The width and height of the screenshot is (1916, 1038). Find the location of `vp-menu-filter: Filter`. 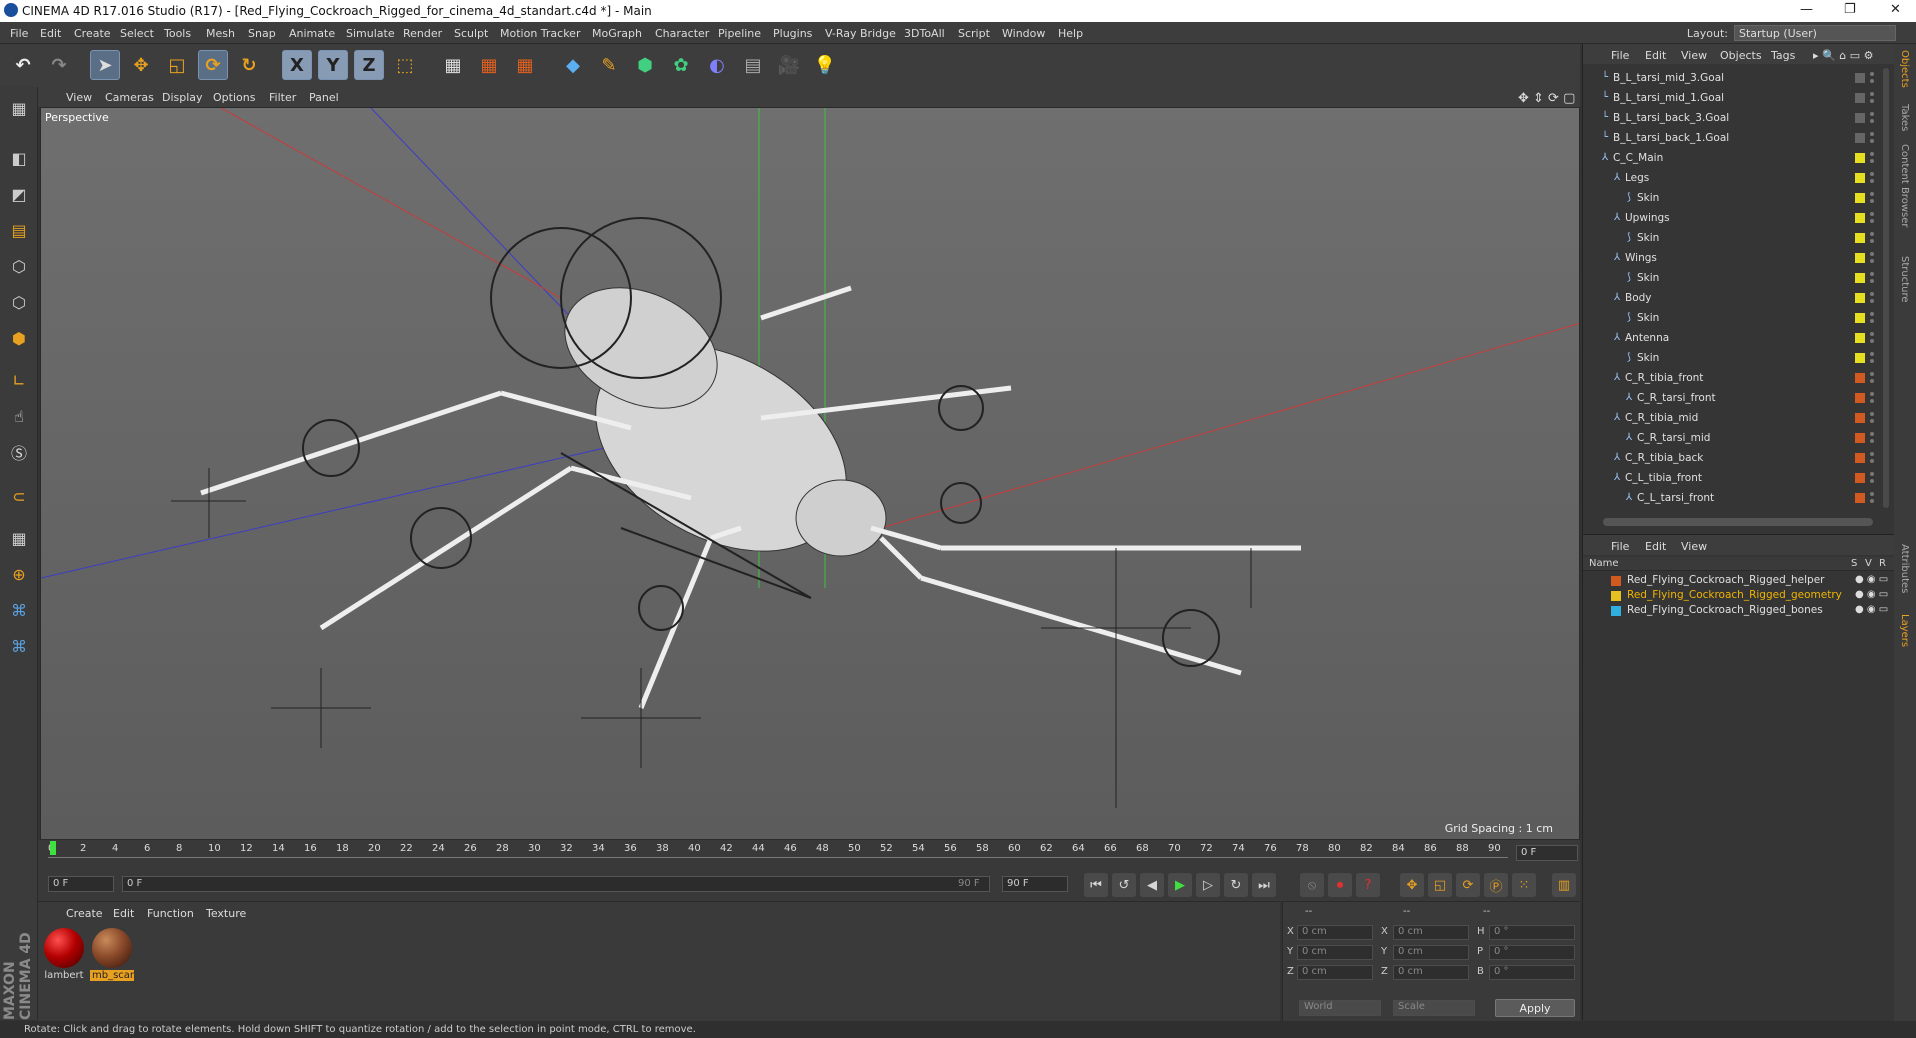

vp-menu-filter: Filter is located at coordinates (282, 97).